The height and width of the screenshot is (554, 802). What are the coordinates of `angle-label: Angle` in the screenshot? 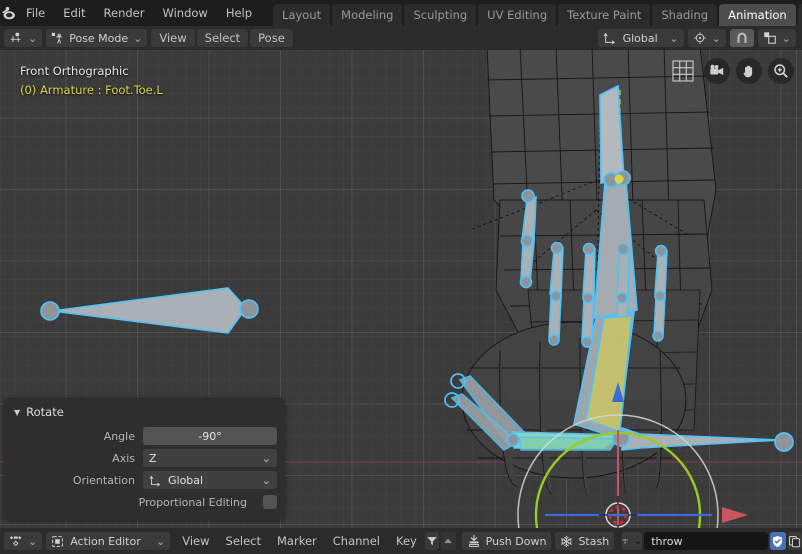 It's located at (119, 436).